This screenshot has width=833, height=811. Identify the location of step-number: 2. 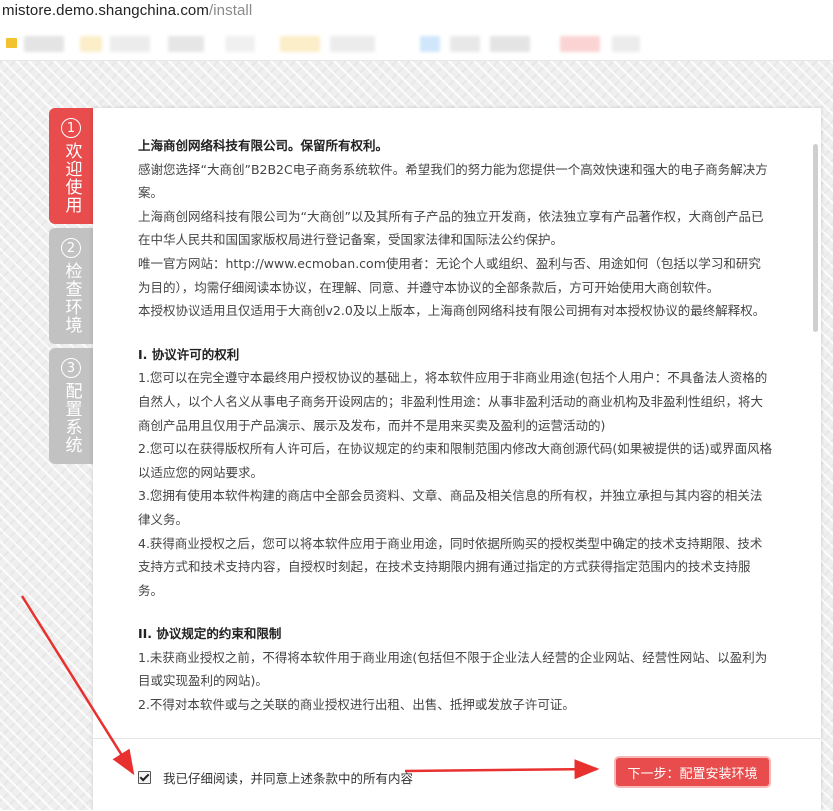
(71, 248).